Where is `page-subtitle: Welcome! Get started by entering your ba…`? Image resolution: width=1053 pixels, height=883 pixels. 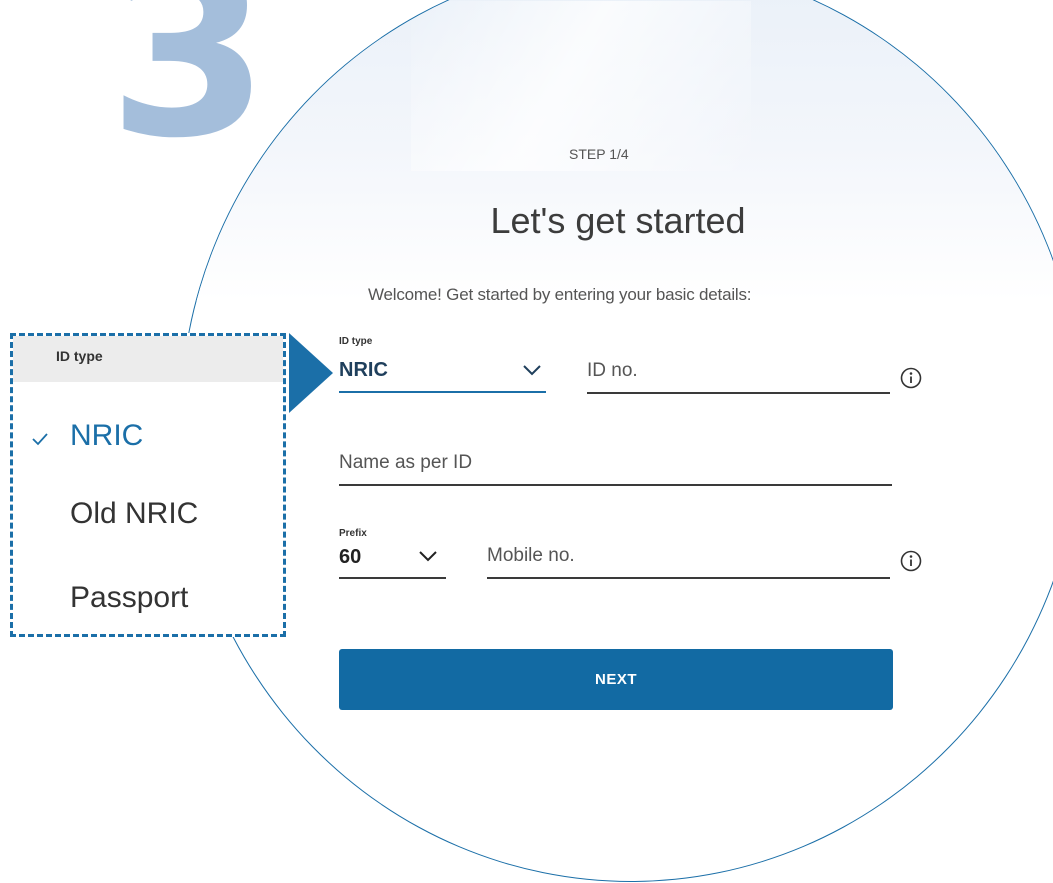
page-subtitle: Welcome! Get started by entering your ba… is located at coordinates (560, 294).